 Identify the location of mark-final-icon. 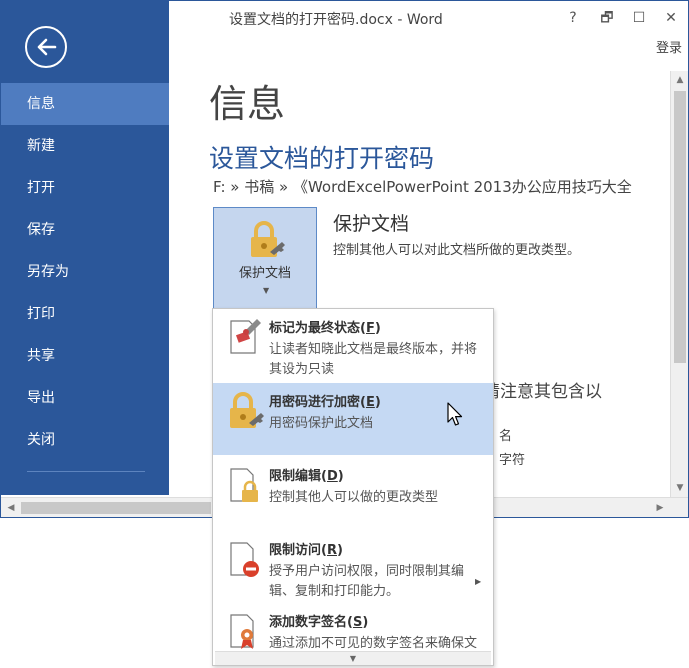
(245, 336).